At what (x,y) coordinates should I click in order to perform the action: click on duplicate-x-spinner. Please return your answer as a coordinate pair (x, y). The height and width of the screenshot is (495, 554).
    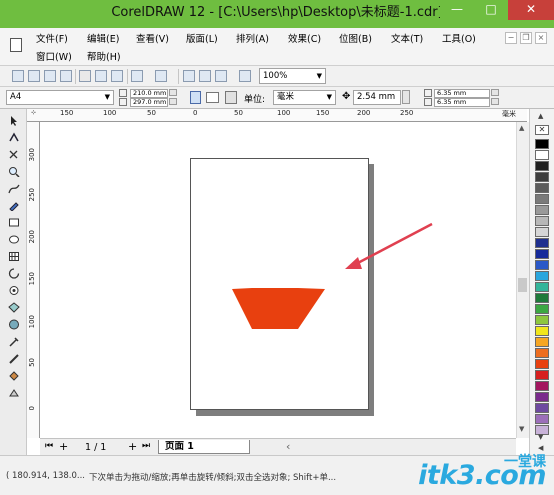
    Looking at the image, I should click on (495, 92).